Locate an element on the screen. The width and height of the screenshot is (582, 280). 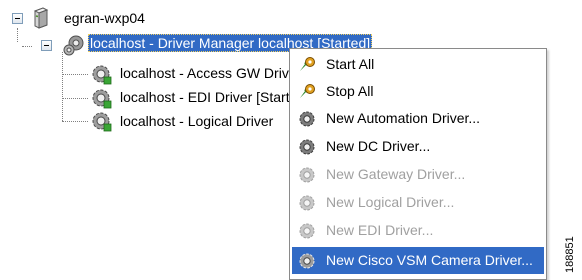
menu-item-label: Start All is located at coordinates (350, 64).